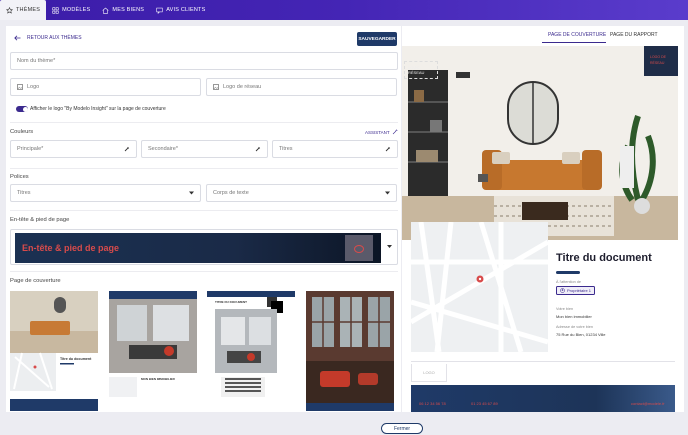  Describe the element at coordinates (231, 193) in the screenshot. I see `body-font-label: Corps de texte` at that location.